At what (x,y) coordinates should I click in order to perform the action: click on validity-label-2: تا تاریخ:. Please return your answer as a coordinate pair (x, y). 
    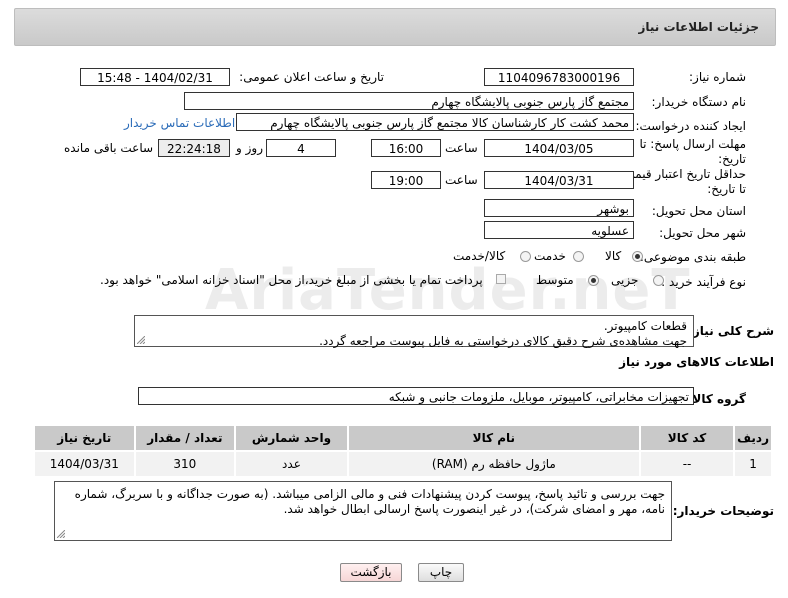
    Looking at the image, I should click on (726, 189).